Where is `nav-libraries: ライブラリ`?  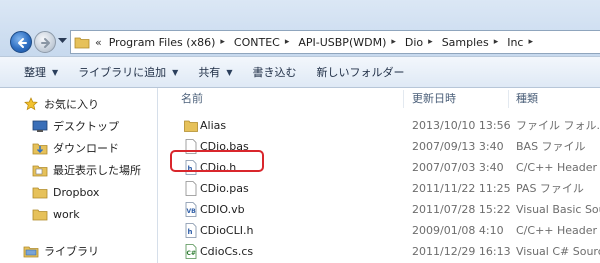
nav-libraries: ライブラリ is located at coordinates (79, 251).